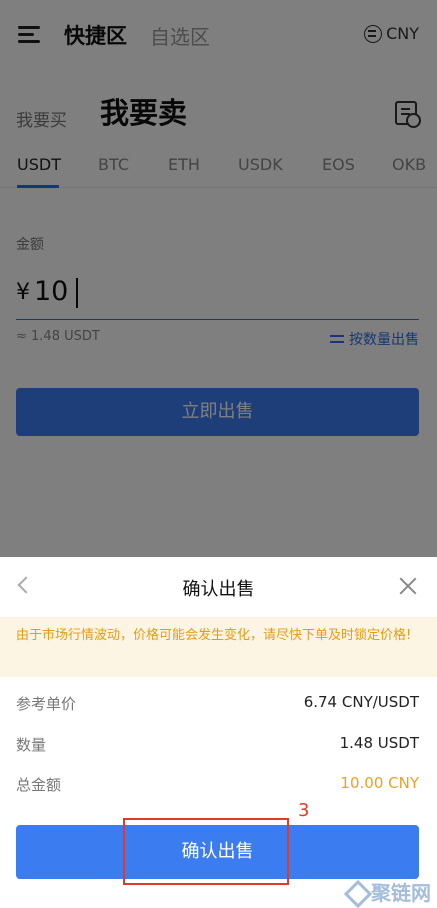 The height and width of the screenshot is (908, 437). Describe the element at coordinates (304, 810) in the screenshot. I see `step-number-annotation: 3` at that location.